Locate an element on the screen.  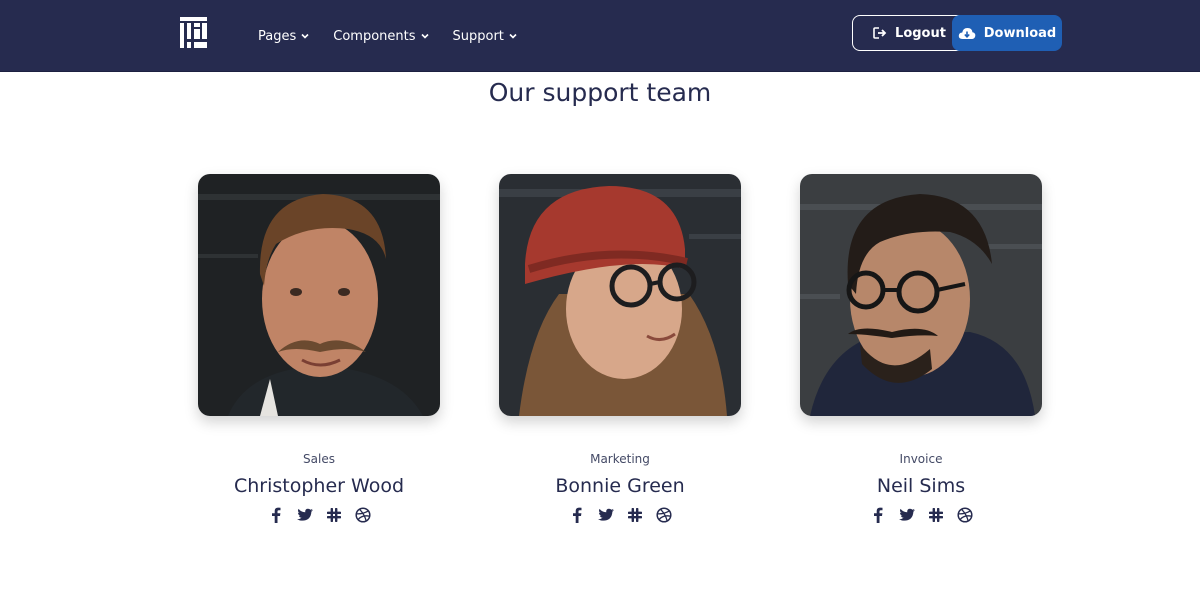
team-member-name: Neil Sims is located at coordinates (921, 486).